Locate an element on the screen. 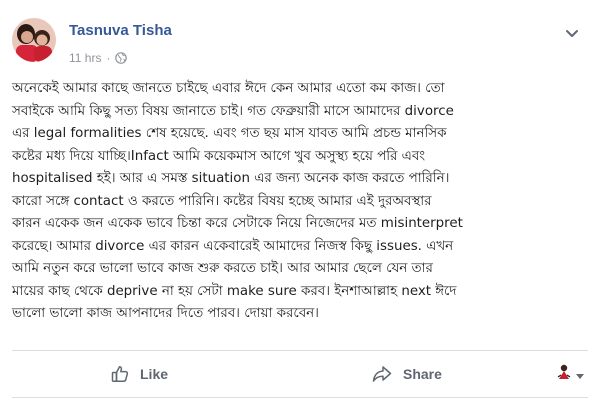 Image resolution: width=600 pixels, height=400 pixels. share-button: Share is located at coordinates (406, 374).